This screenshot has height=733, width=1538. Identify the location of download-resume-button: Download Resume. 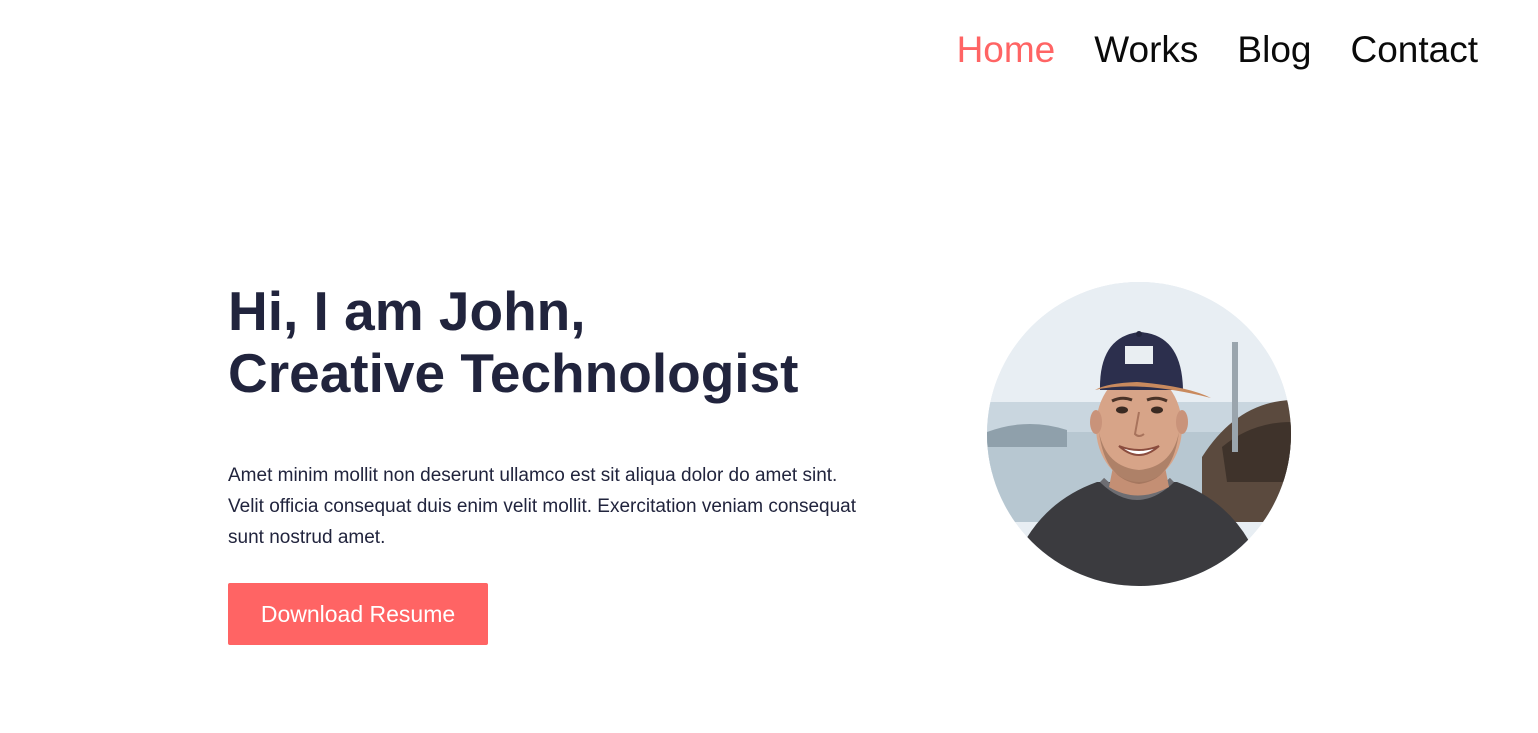
(358, 614).